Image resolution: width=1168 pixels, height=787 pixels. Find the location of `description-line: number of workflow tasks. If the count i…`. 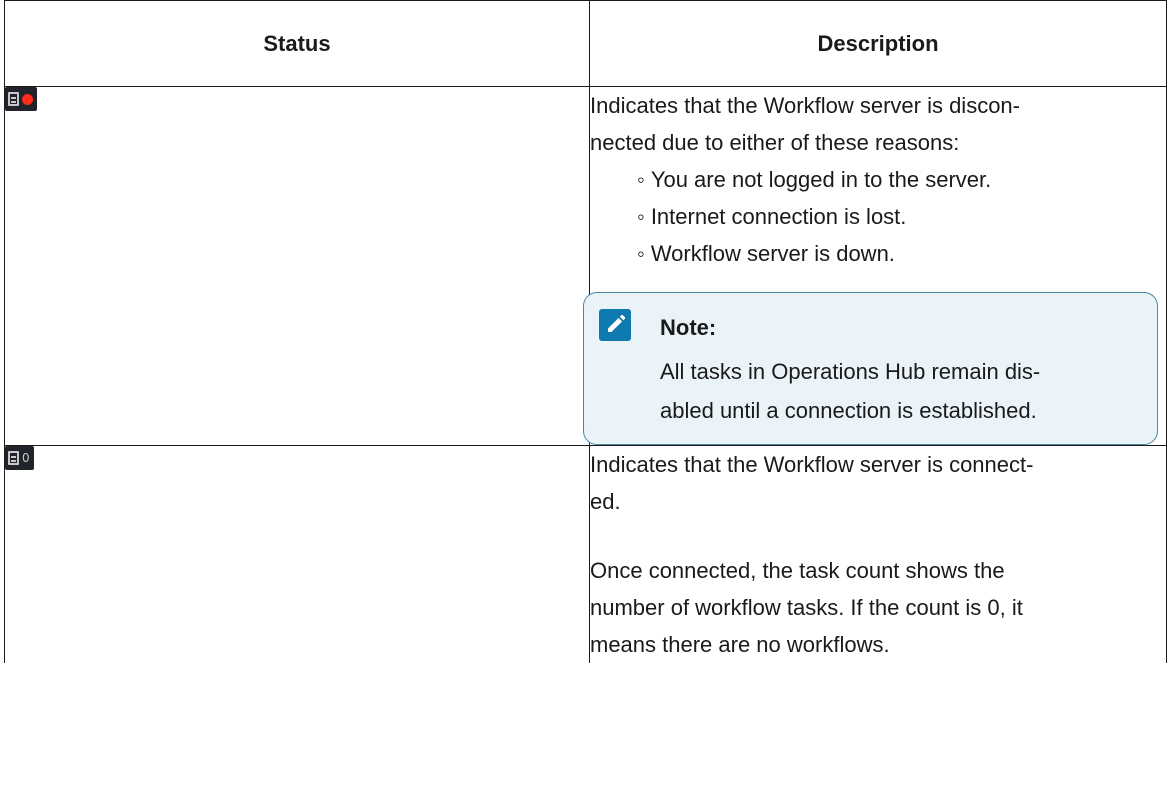

description-line: number of workflow tasks. If the count i… is located at coordinates (806, 607).